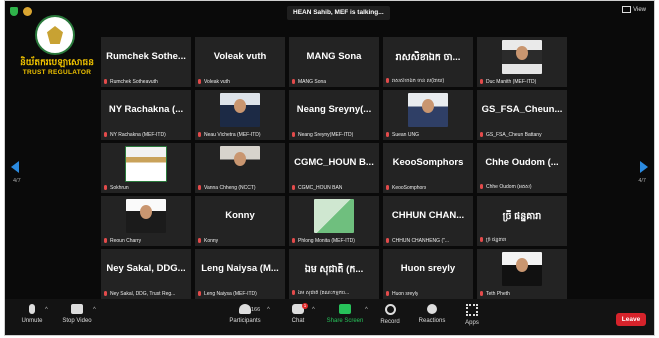 Image resolution: width=659 pixels, height=338 pixels. What do you see at coordinates (522, 62) in the screenshot?
I see `participant-tile: Duc Manith (MEF-ITD)` at bounding box center [522, 62].